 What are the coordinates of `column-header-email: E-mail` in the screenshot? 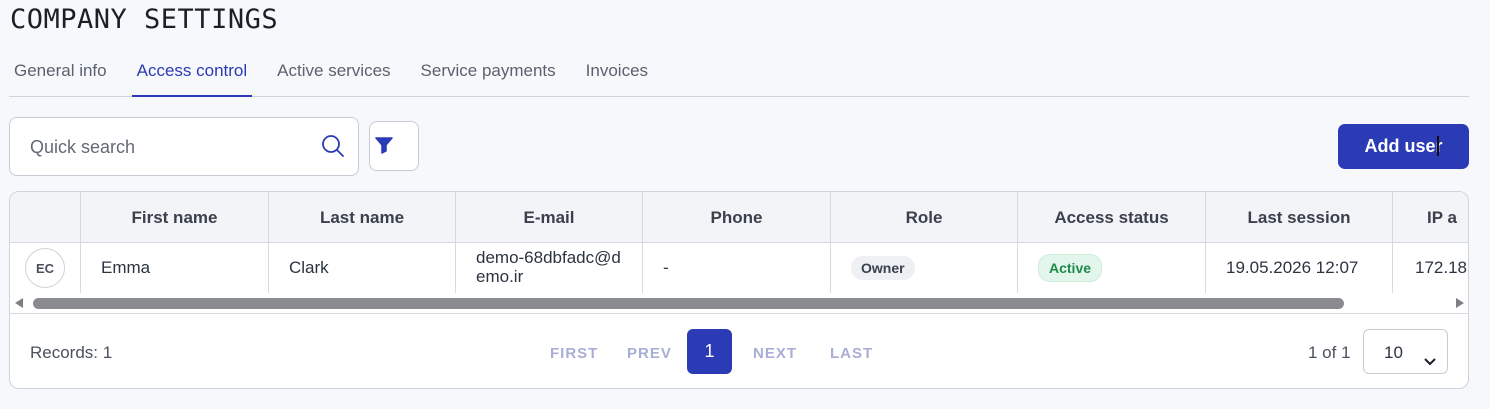 It's located at (549, 217).